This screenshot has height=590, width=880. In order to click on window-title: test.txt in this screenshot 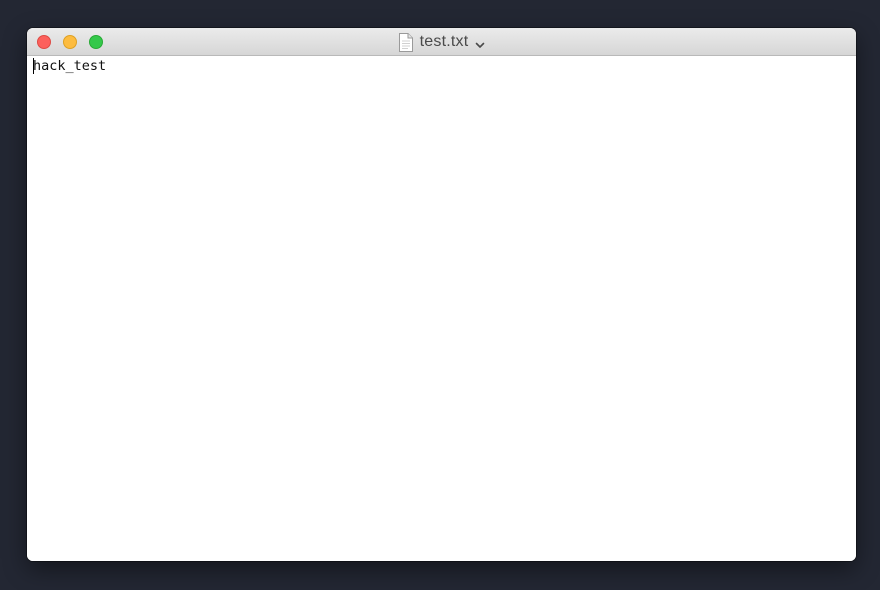, I will do `click(444, 41)`.